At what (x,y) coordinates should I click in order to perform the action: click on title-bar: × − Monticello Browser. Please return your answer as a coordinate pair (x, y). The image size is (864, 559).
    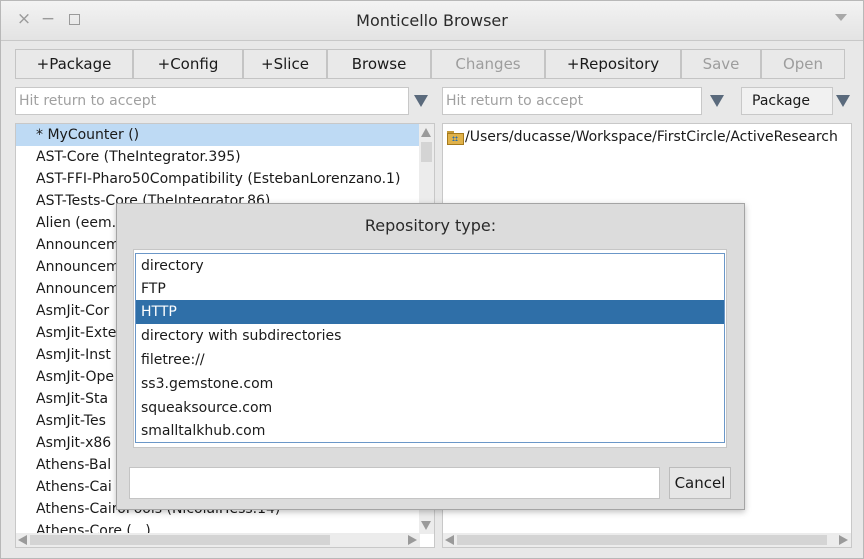
    Looking at the image, I should click on (432, 21).